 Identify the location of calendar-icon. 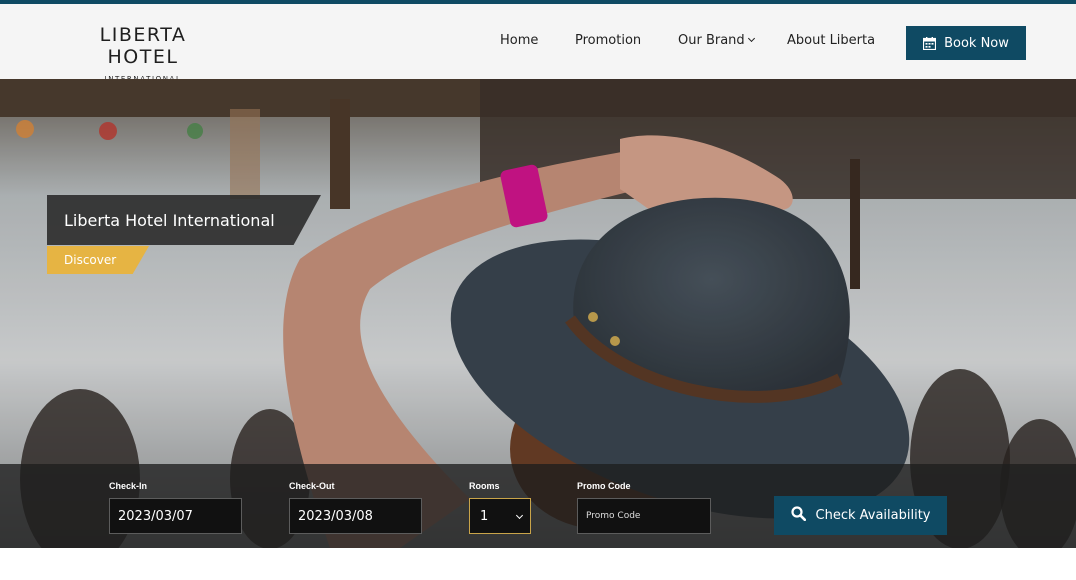
(930, 43).